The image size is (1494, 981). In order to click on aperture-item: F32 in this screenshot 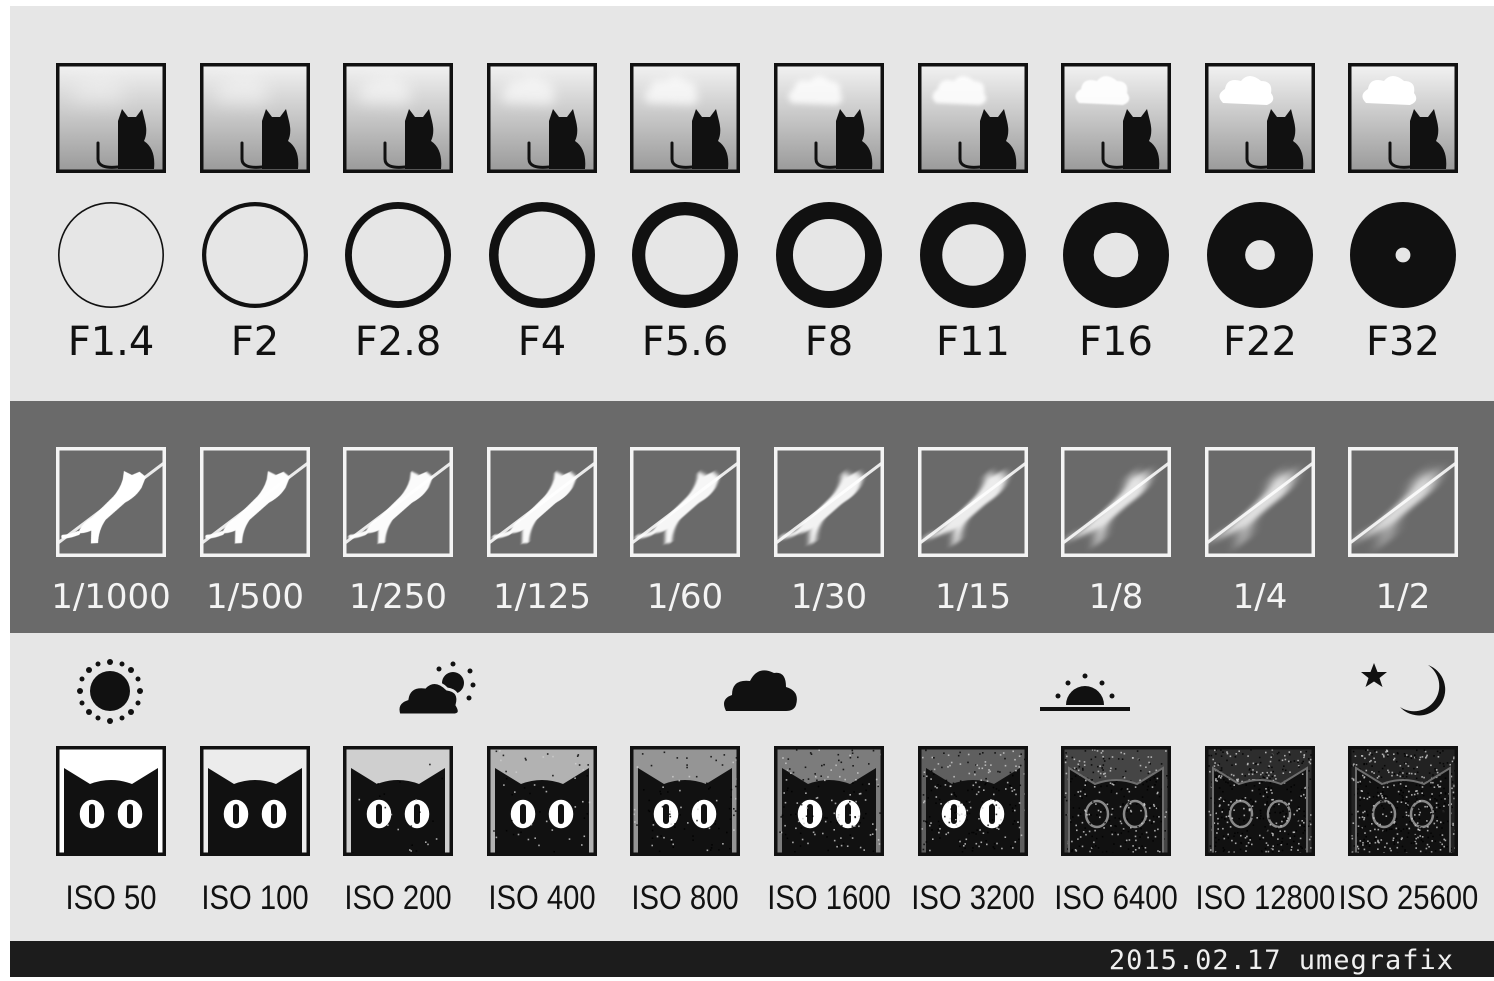, I will do `click(1403, 223)`.